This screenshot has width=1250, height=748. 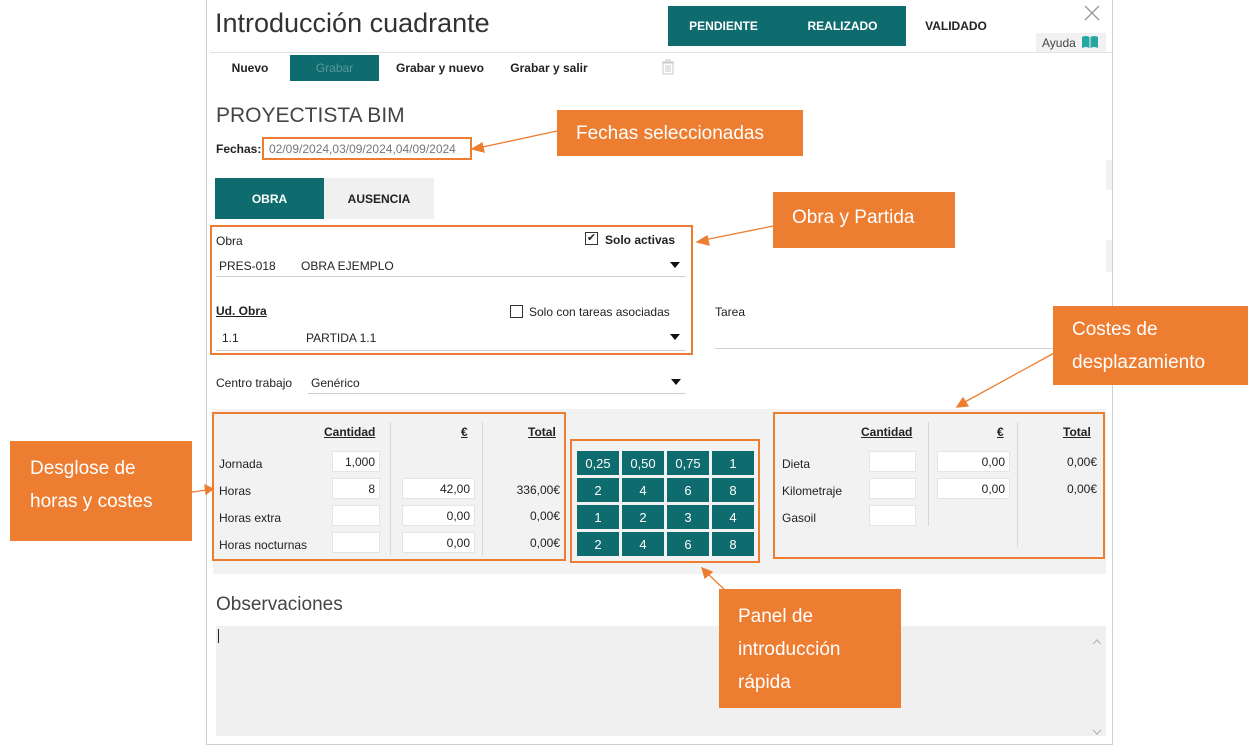 What do you see at coordinates (83, 468) in the screenshot?
I see `callout-desglose-line1: Desglose de` at bounding box center [83, 468].